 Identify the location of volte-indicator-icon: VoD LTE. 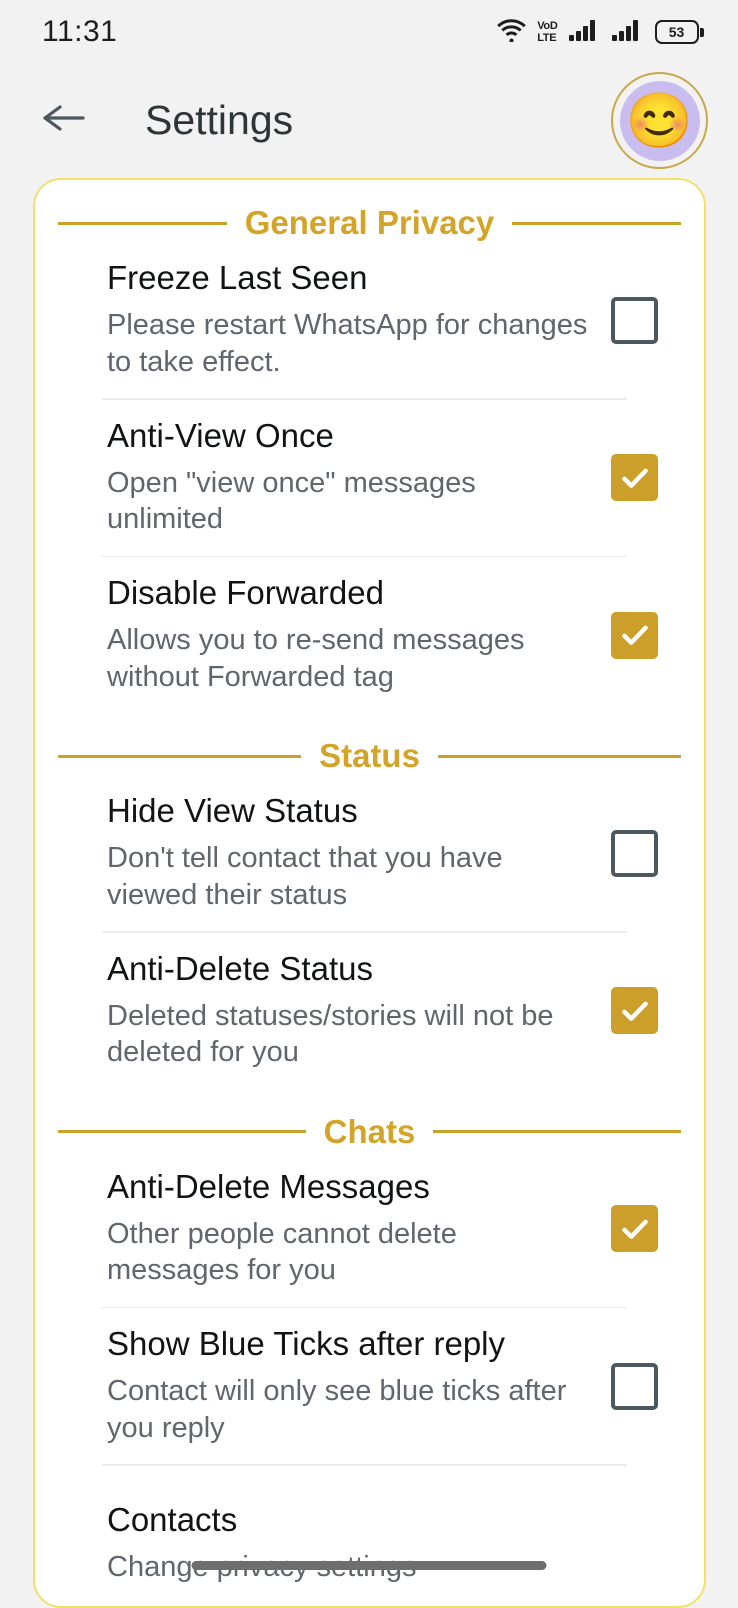
(547, 32).